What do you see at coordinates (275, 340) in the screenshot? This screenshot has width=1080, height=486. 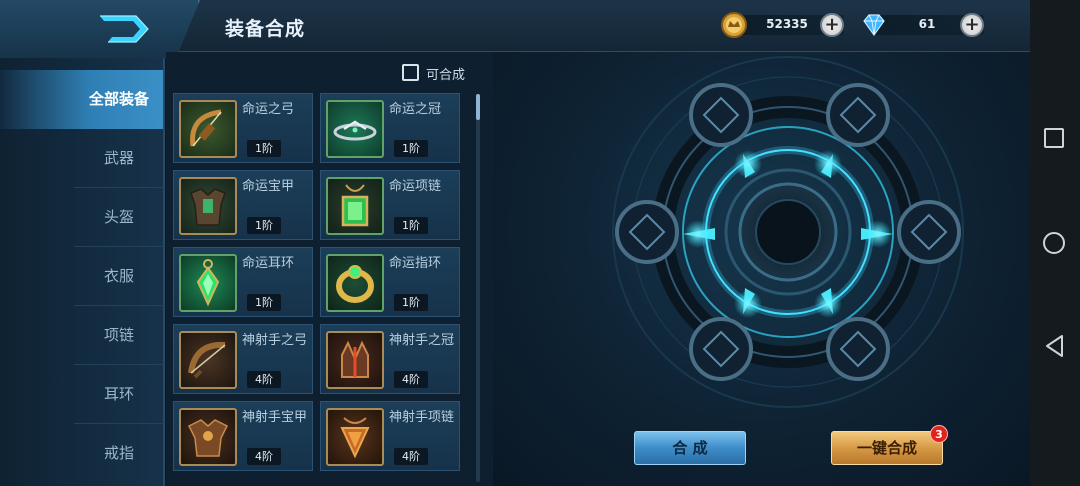 I see `item-name: 神射手之弓` at bounding box center [275, 340].